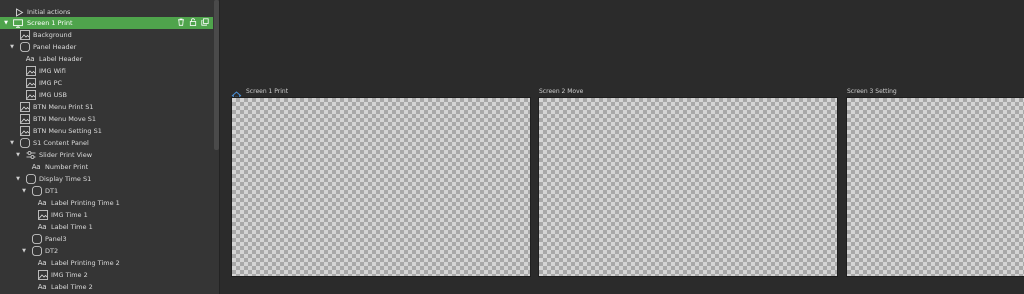  I want to click on row-tools, so click(193, 23).